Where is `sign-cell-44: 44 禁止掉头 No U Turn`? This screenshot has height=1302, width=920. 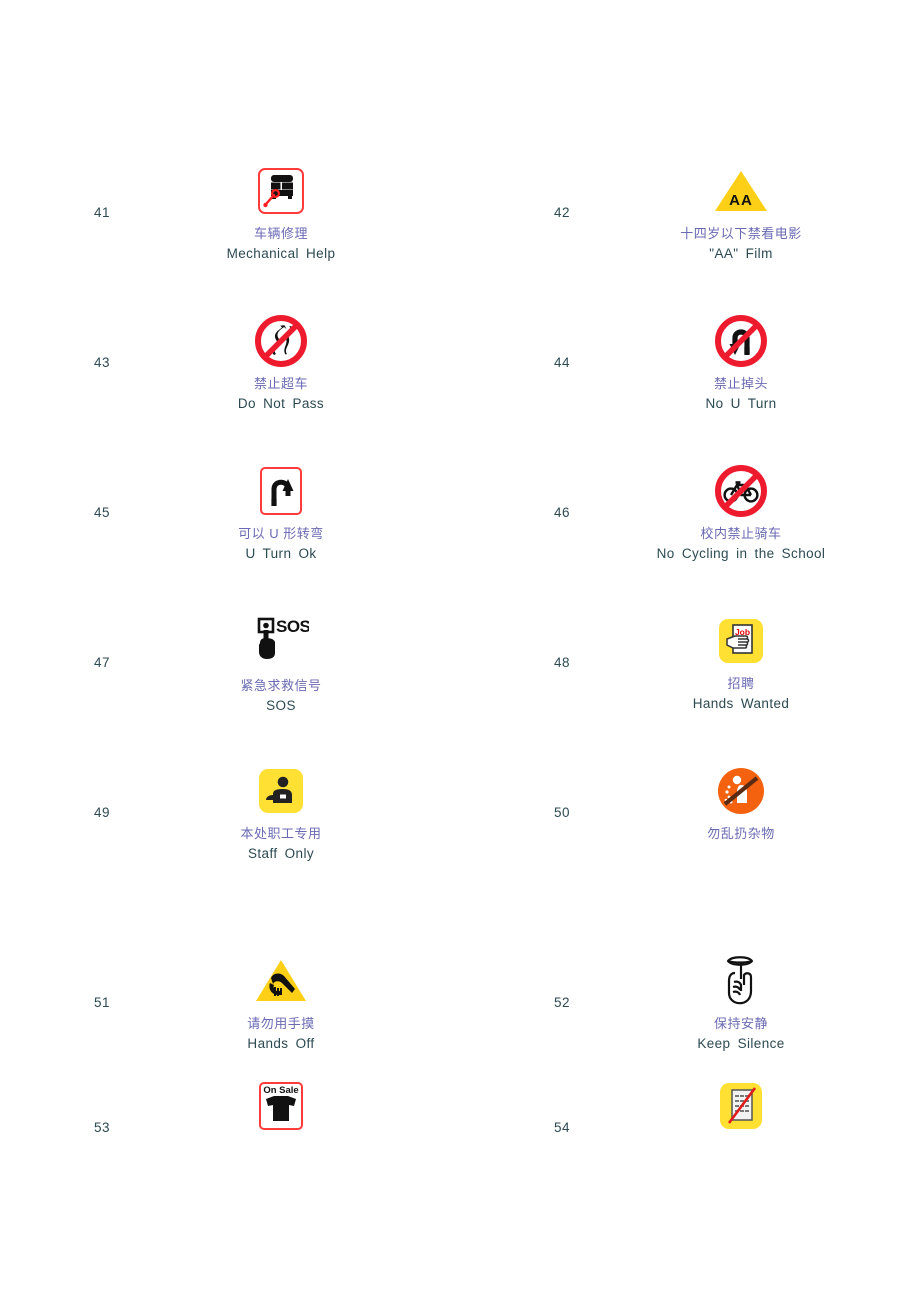
sign-cell-44: 44 禁止掉头 No U Turn is located at coordinates (690, 364).